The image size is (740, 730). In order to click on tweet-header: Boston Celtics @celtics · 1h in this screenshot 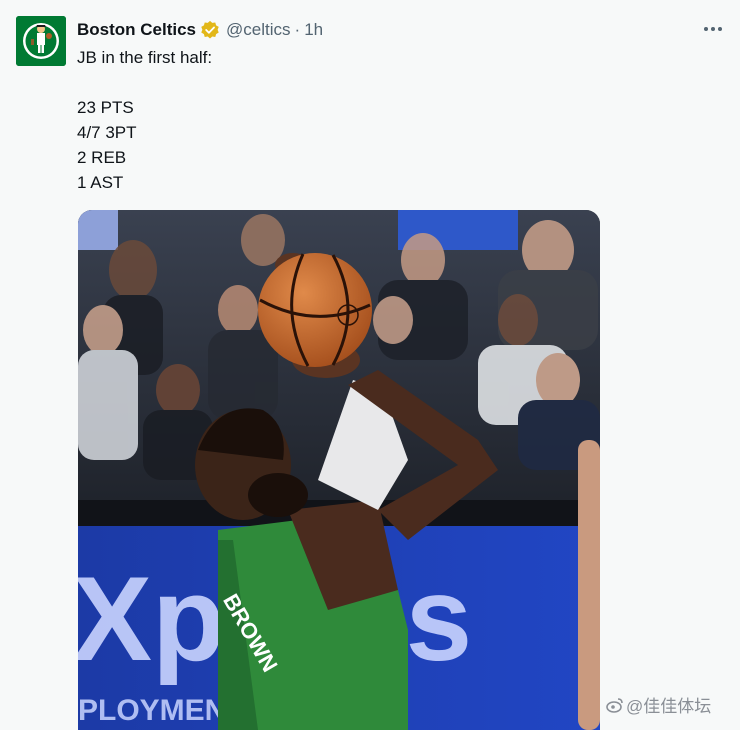, I will do `click(200, 30)`.